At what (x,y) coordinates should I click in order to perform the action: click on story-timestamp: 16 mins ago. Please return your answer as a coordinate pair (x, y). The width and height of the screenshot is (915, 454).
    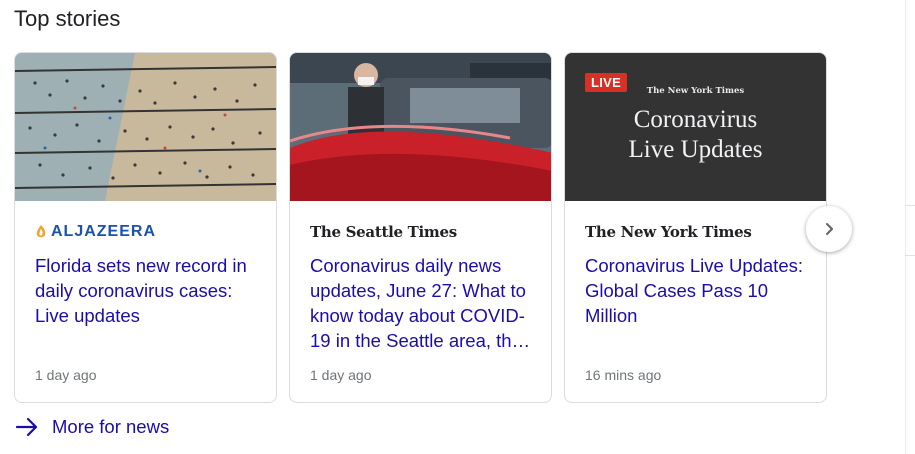
    Looking at the image, I should click on (623, 375).